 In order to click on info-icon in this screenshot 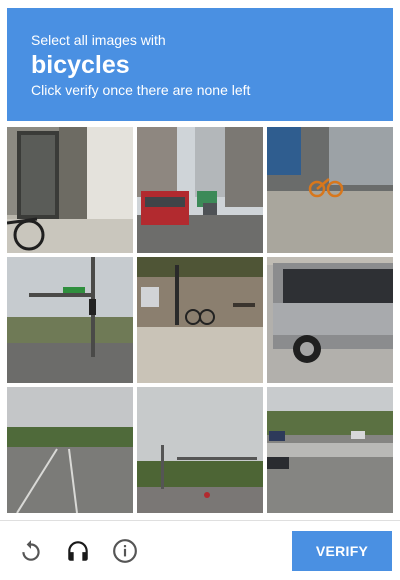, I will do `click(125, 551)`.